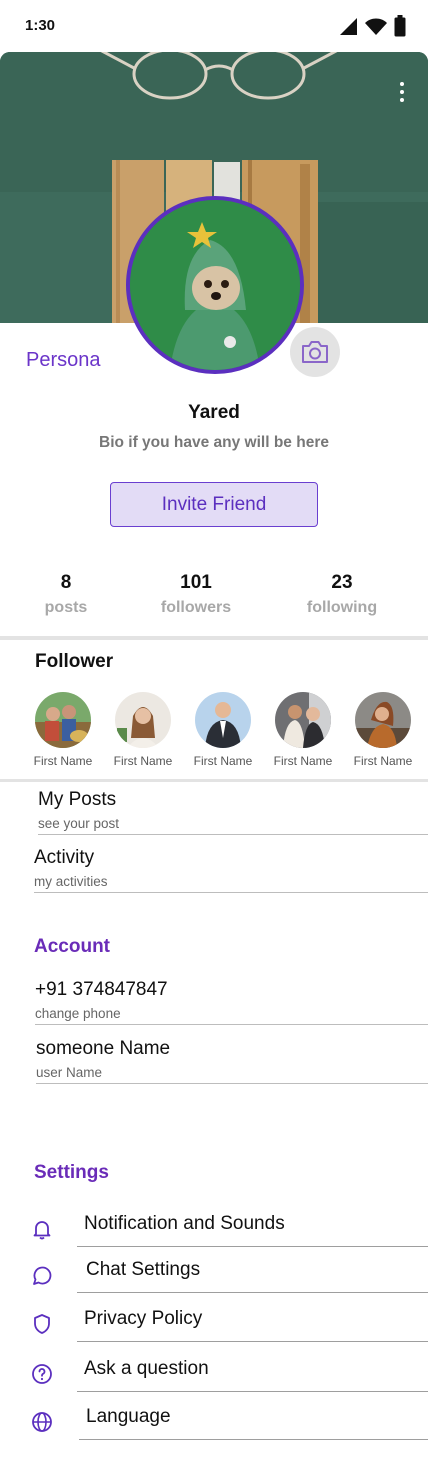 Image resolution: width=428 pixels, height=1467 pixels. Describe the element at coordinates (128, 1416) in the screenshot. I see `settings-item-label: Language` at that location.